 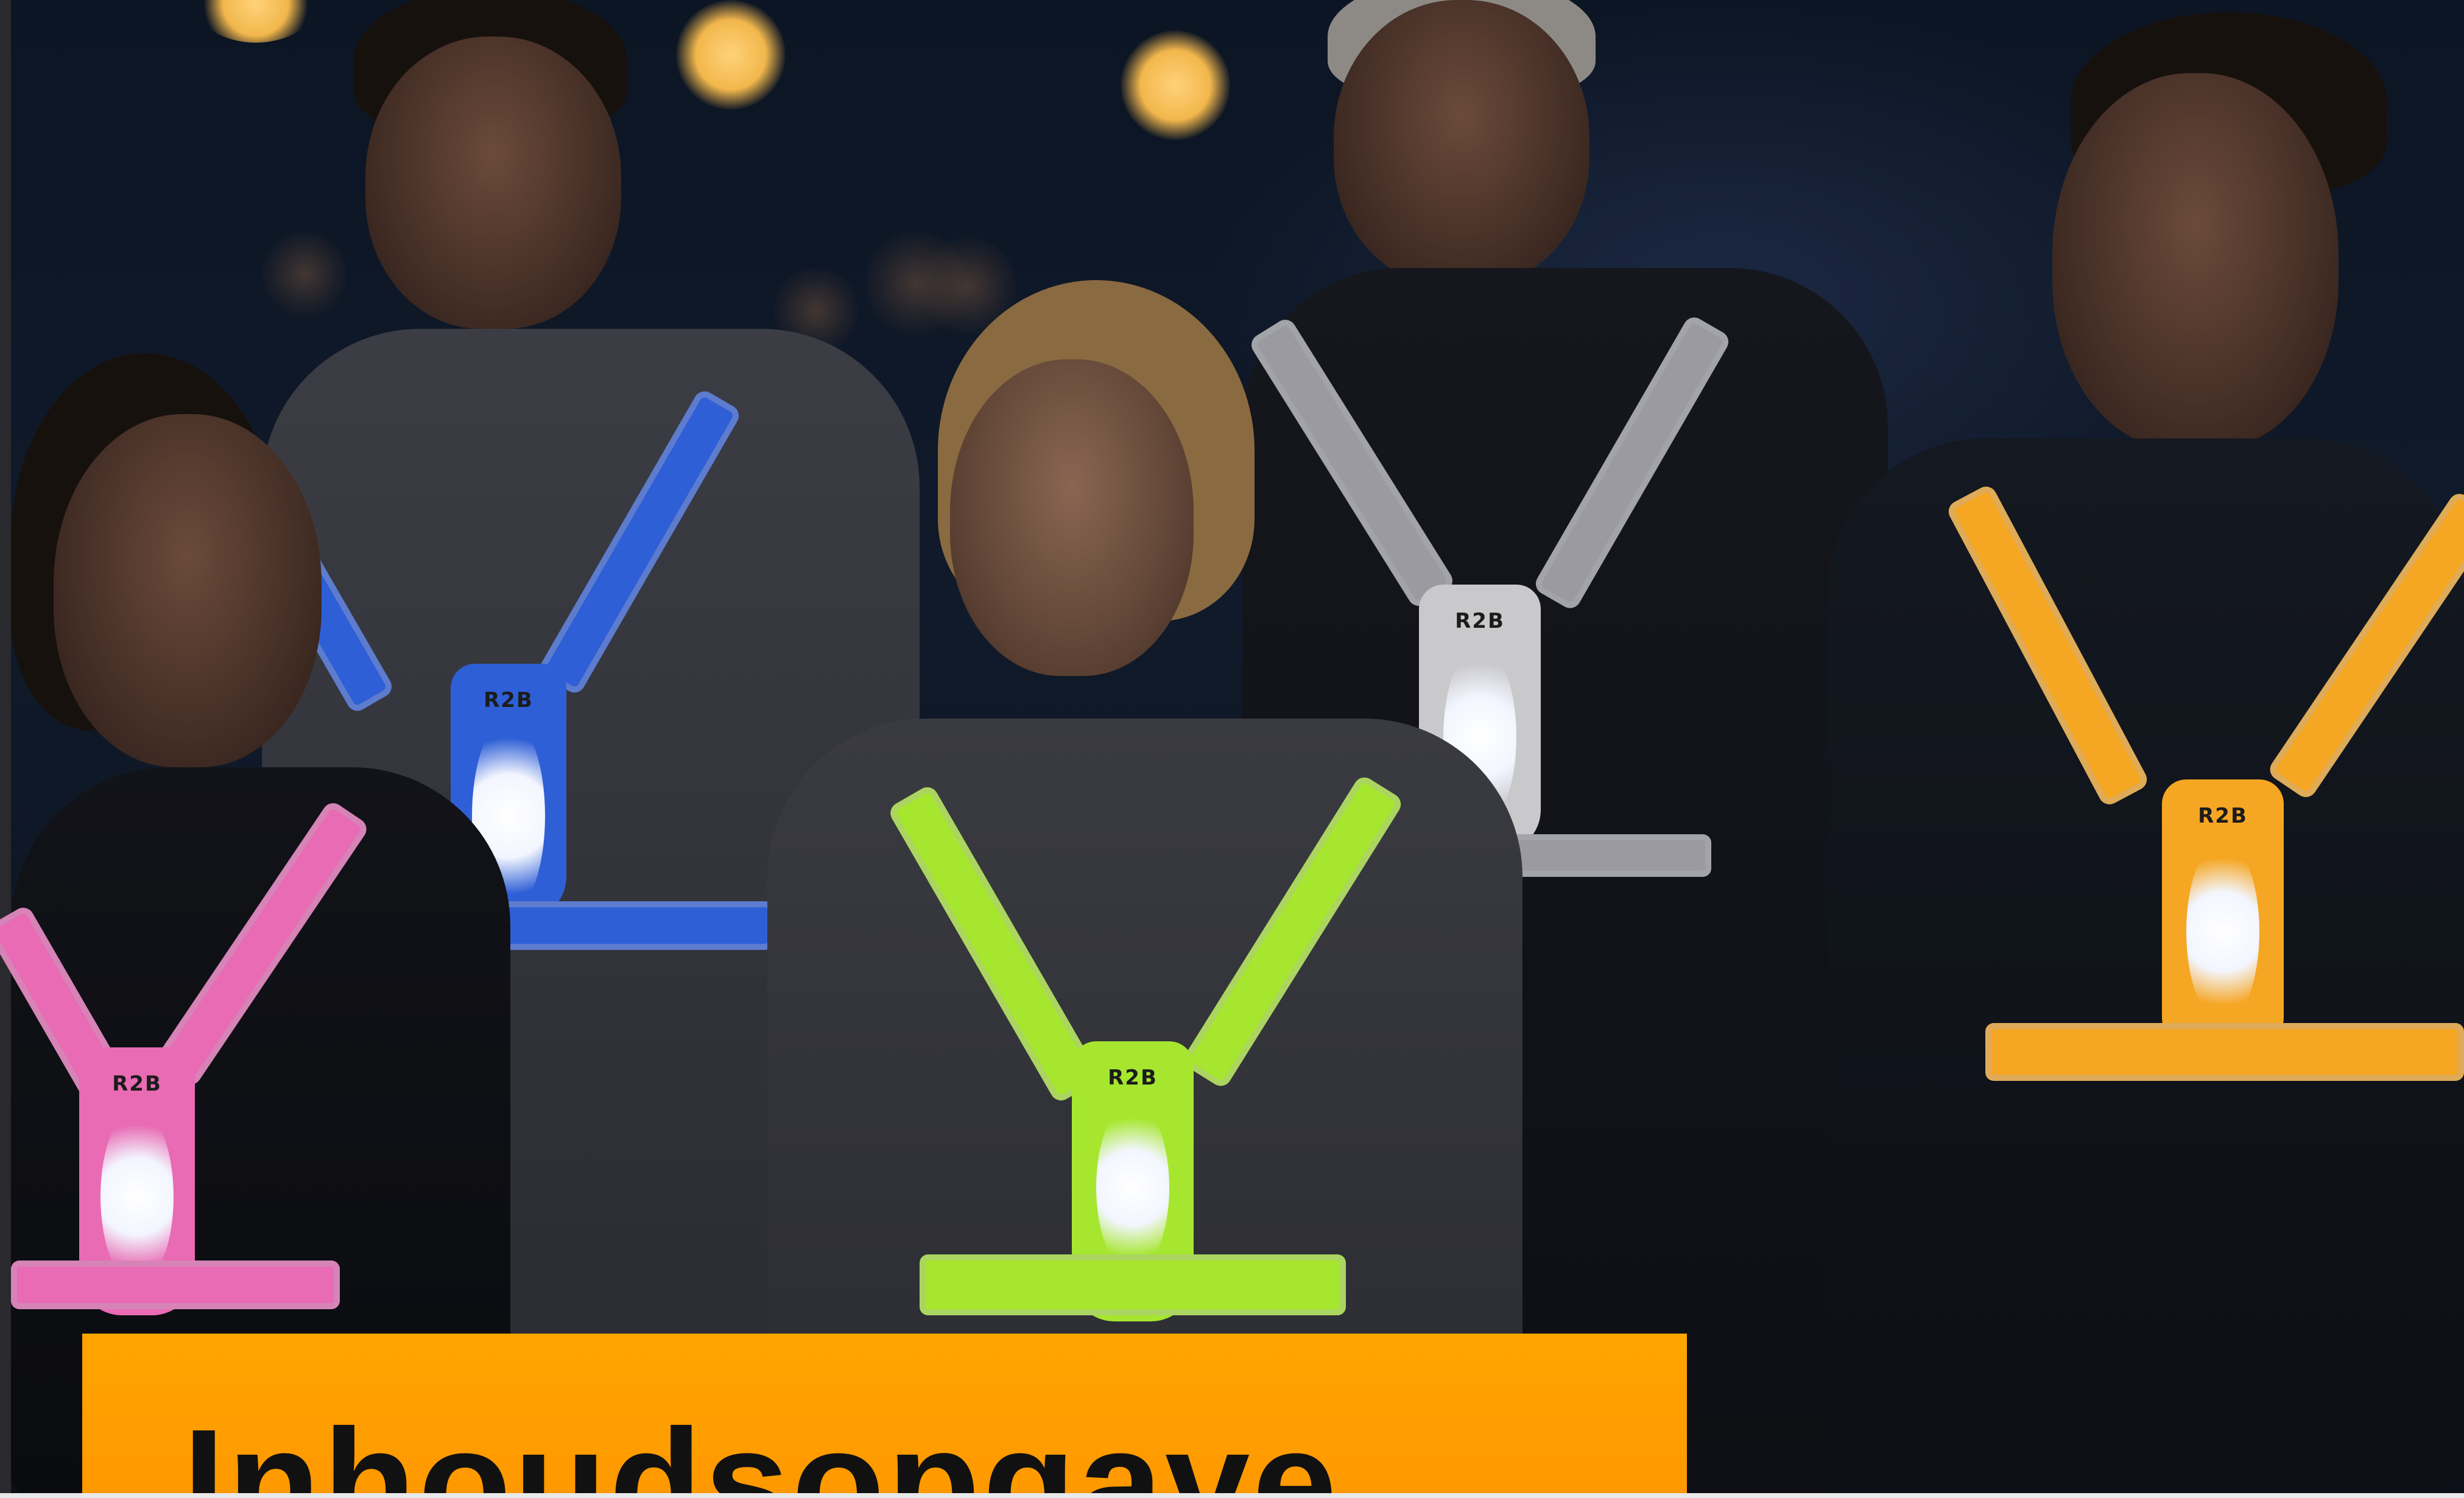 What do you see at coordinates (5, 749) in the screenshot?
I see `left-edge-divider` at bounding box center [5, 749].